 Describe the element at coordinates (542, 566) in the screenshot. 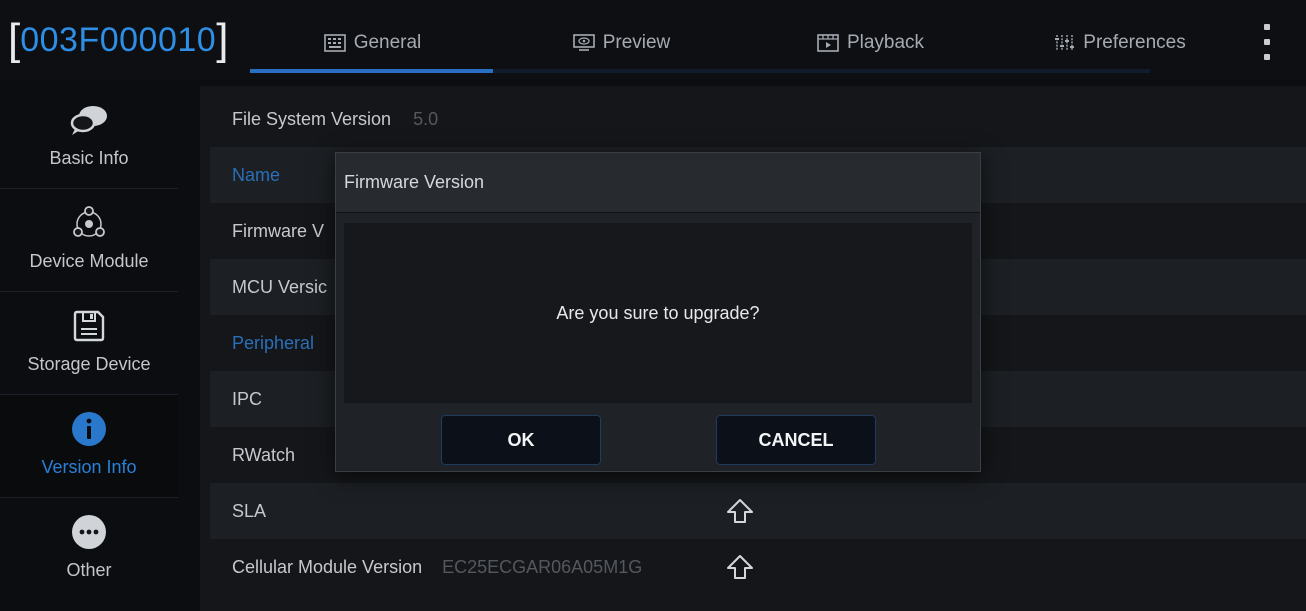

I see `row-value: EC25ECGAR06A05M1G` at that location.